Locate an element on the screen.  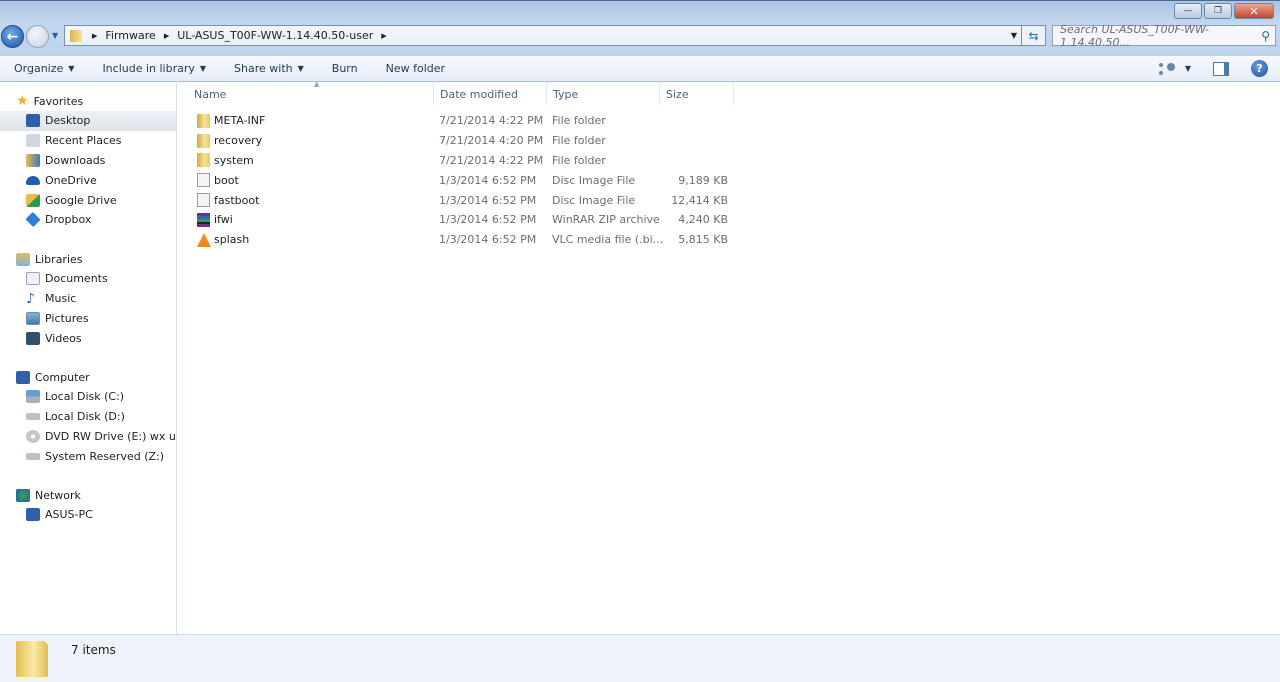
videos-icon is located at coordinates (33, 338).